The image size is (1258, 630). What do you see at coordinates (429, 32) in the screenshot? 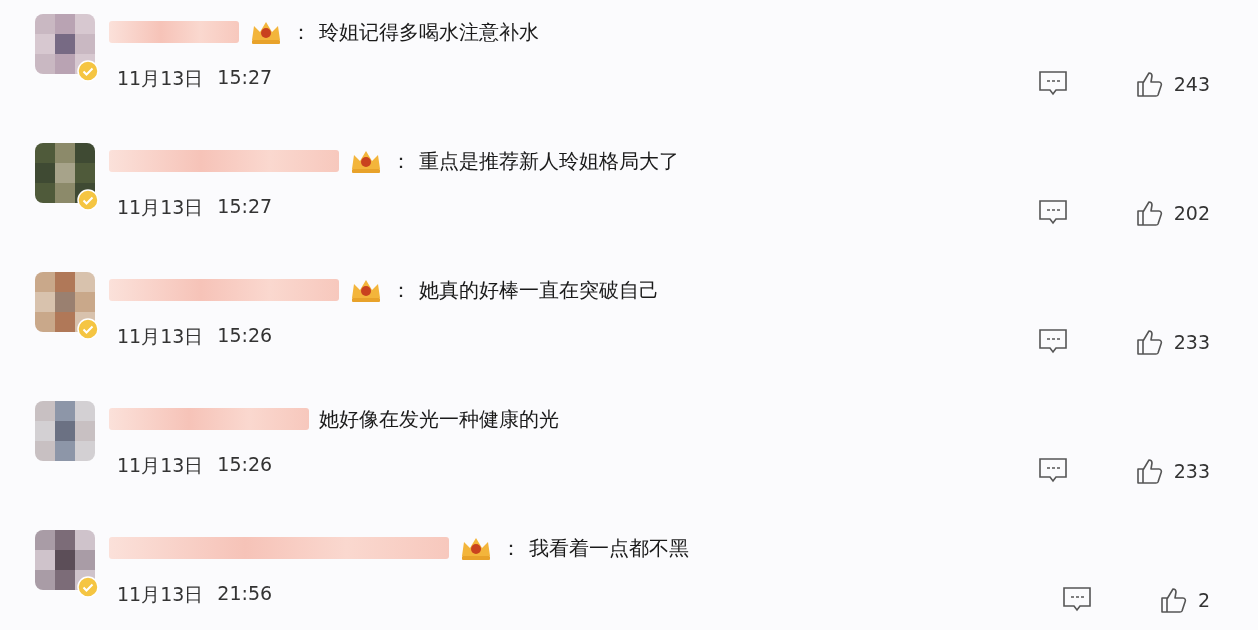
I see `comment-text: 玲姐记得多喝水注意补水` at bounding box center [429, 32].